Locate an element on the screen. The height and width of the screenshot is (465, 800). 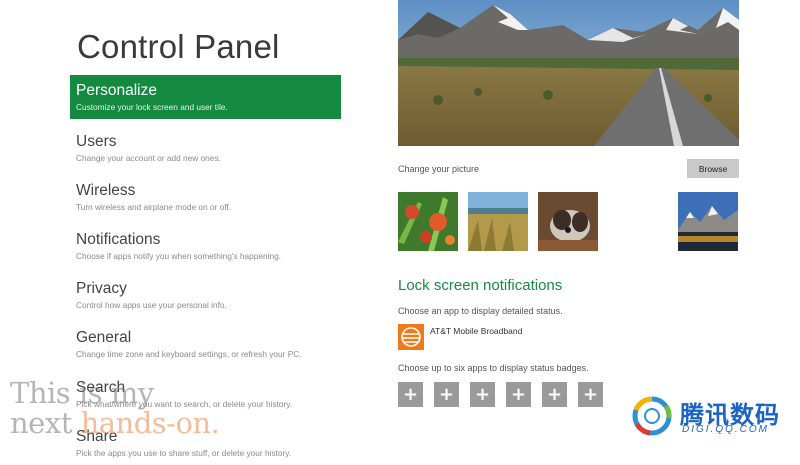
watermark-text: This is my next hands-on. is located at coordinates (115, 408).